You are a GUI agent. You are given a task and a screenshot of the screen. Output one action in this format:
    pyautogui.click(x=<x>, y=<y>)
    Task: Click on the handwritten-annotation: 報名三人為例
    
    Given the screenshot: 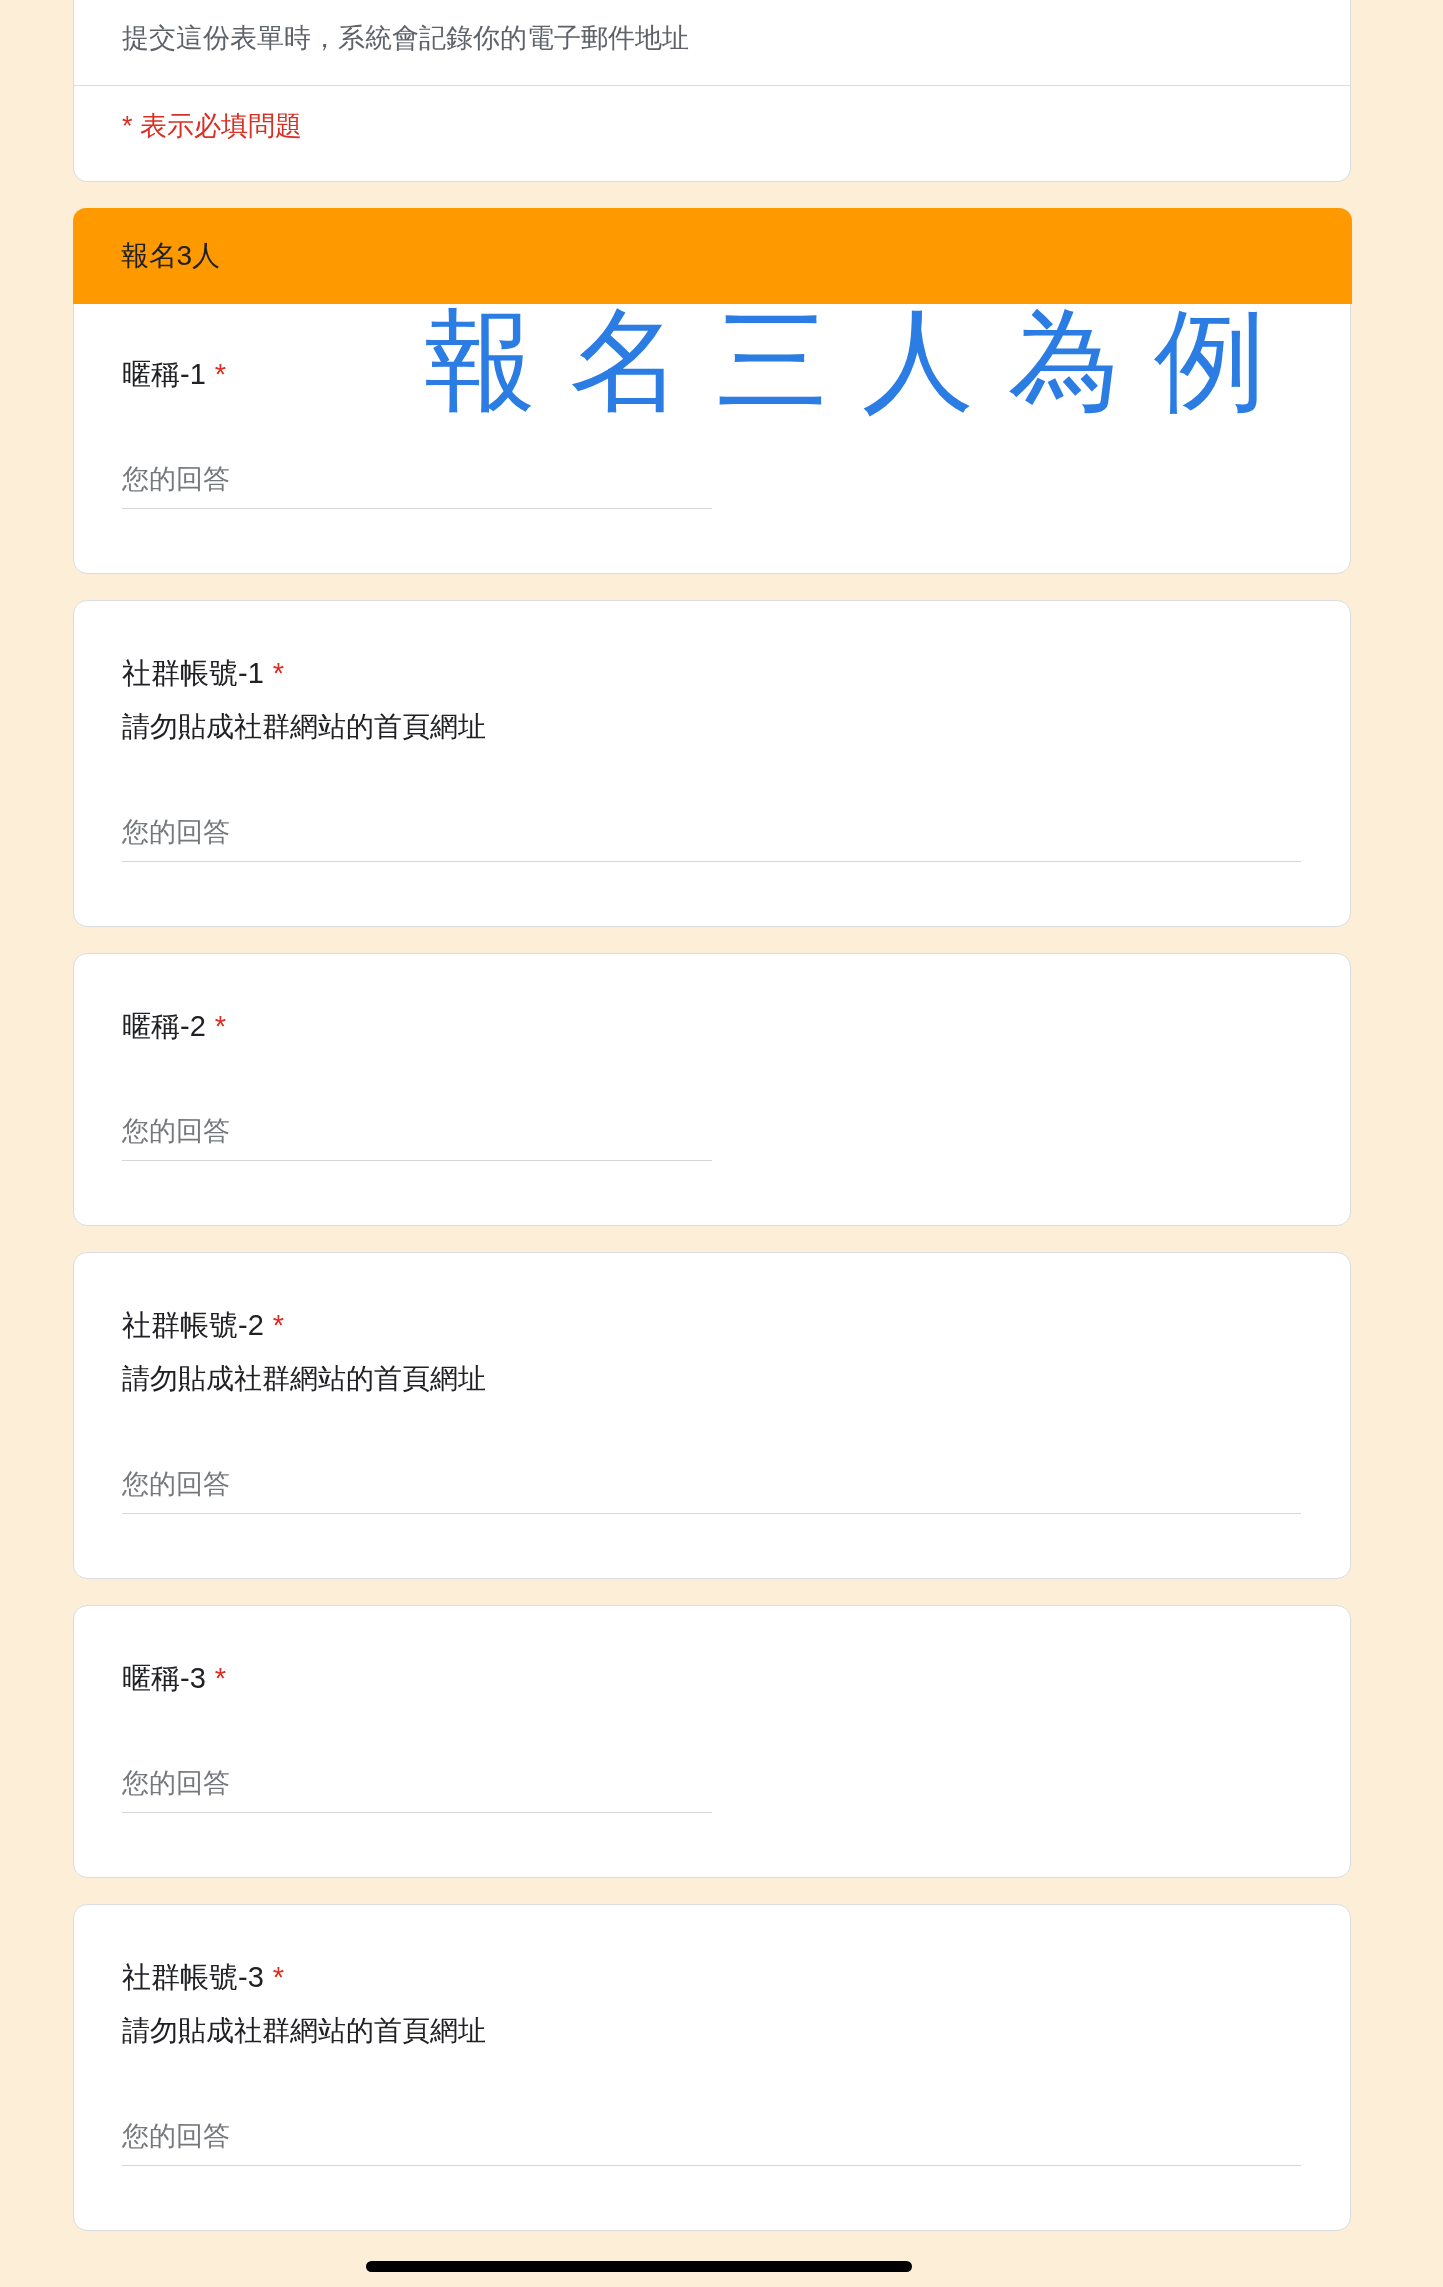 What is the action you would take?
    pyautogui.click(x=862, y=361)
    